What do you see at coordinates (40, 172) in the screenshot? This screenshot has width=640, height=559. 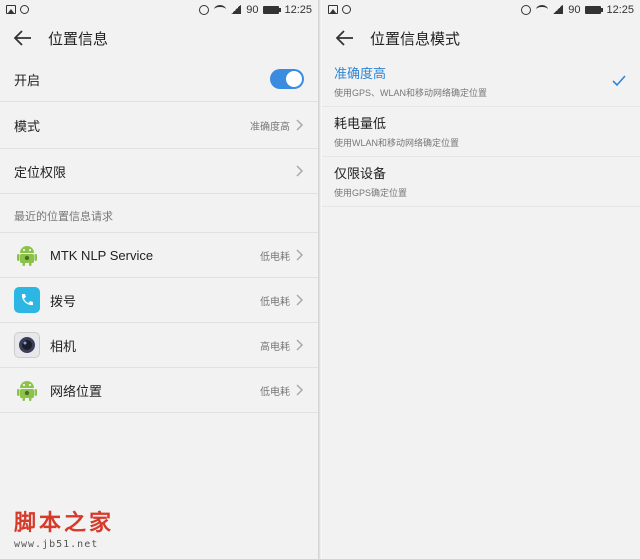 I see `permission-label: 定位权限` at bounding box center [40, 172].